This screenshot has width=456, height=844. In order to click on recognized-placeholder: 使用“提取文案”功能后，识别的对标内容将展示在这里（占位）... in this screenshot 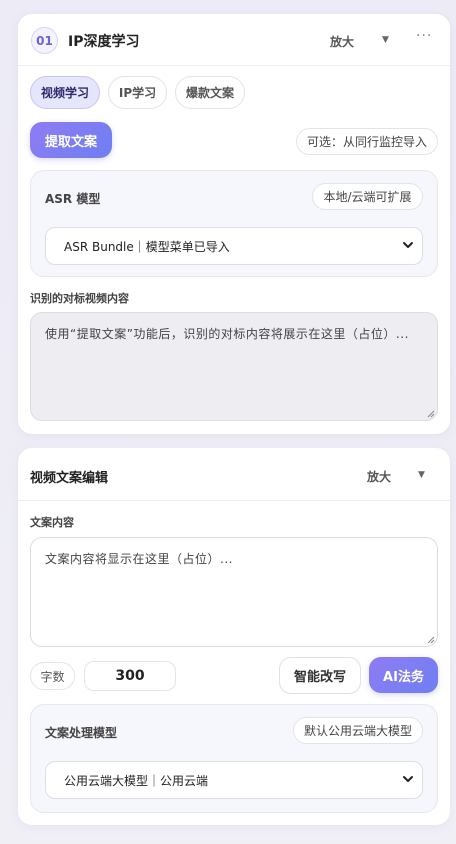, I will do `click(227, 334)`.